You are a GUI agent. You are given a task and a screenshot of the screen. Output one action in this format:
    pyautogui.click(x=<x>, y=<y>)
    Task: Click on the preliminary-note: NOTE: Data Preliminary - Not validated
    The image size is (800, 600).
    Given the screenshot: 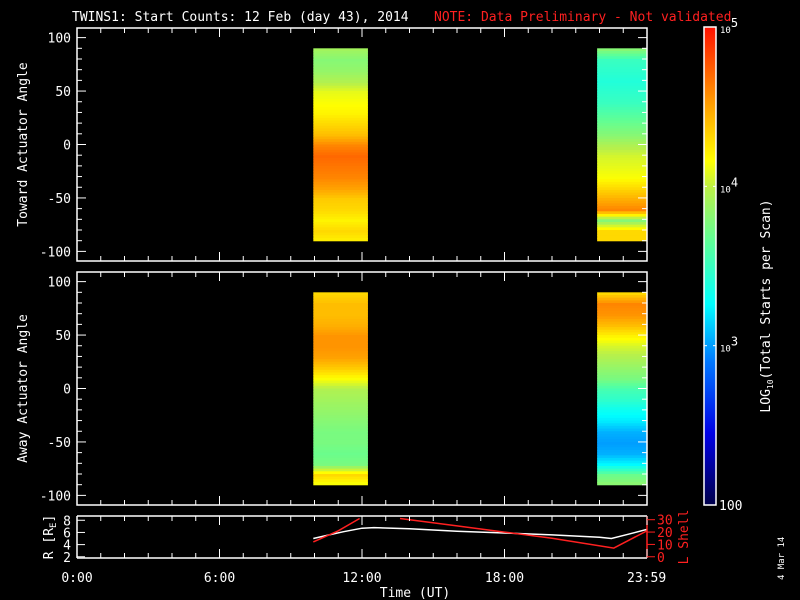 What is the action you would take?
    pyautogui.click(x=582, y=17)
    